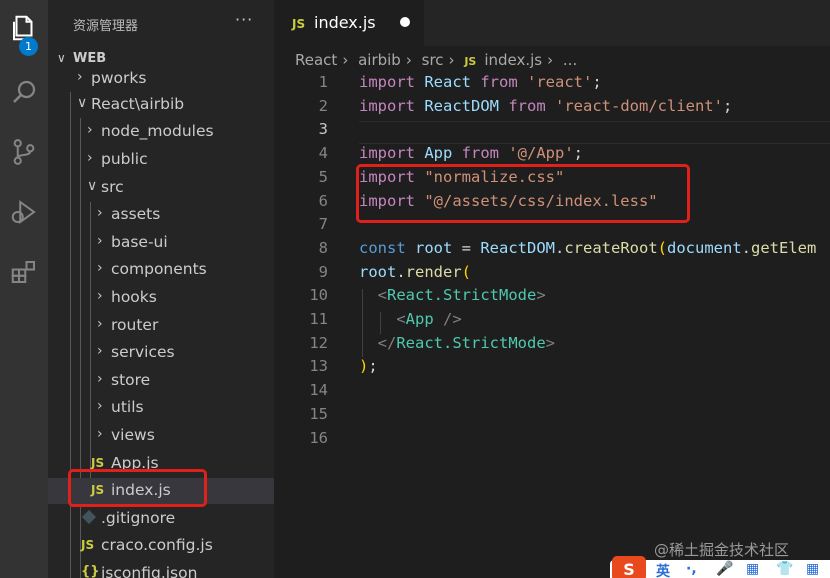 This screenshot has width=830, height=578. I want to click on line-number: 1, so click(323, 82).